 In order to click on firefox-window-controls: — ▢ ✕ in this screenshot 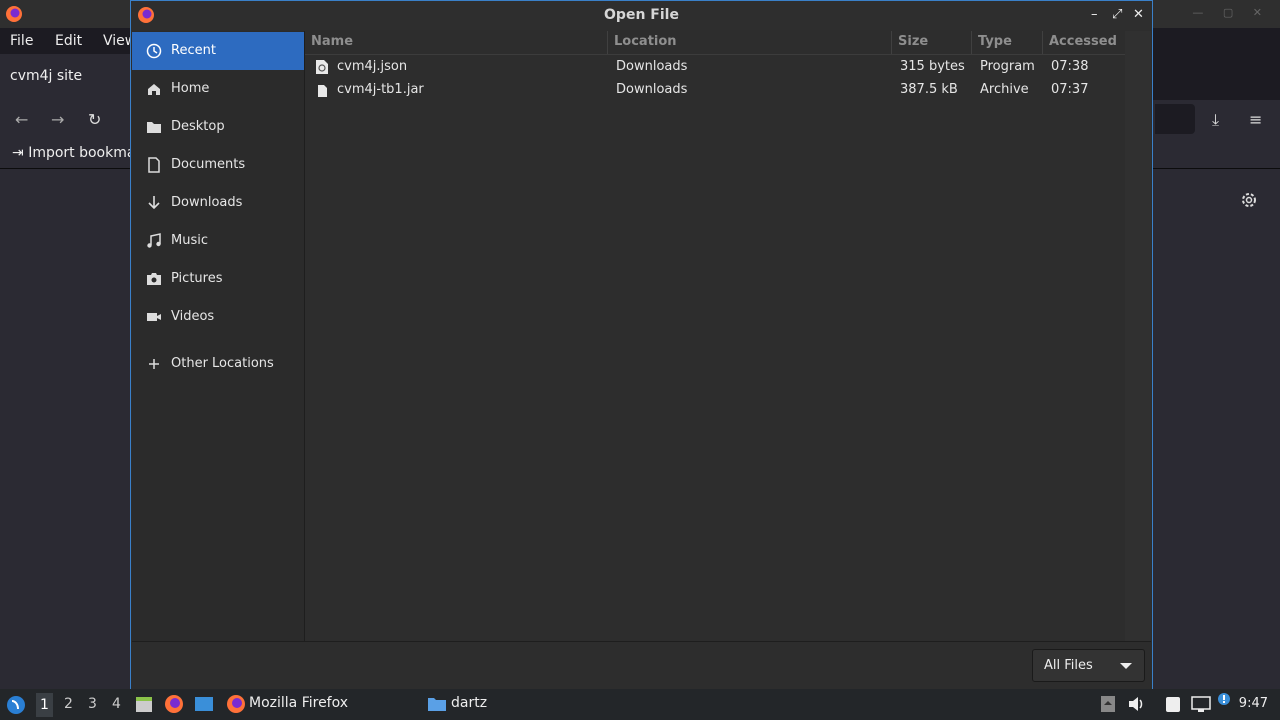, I will do `click(1231, 12)`.